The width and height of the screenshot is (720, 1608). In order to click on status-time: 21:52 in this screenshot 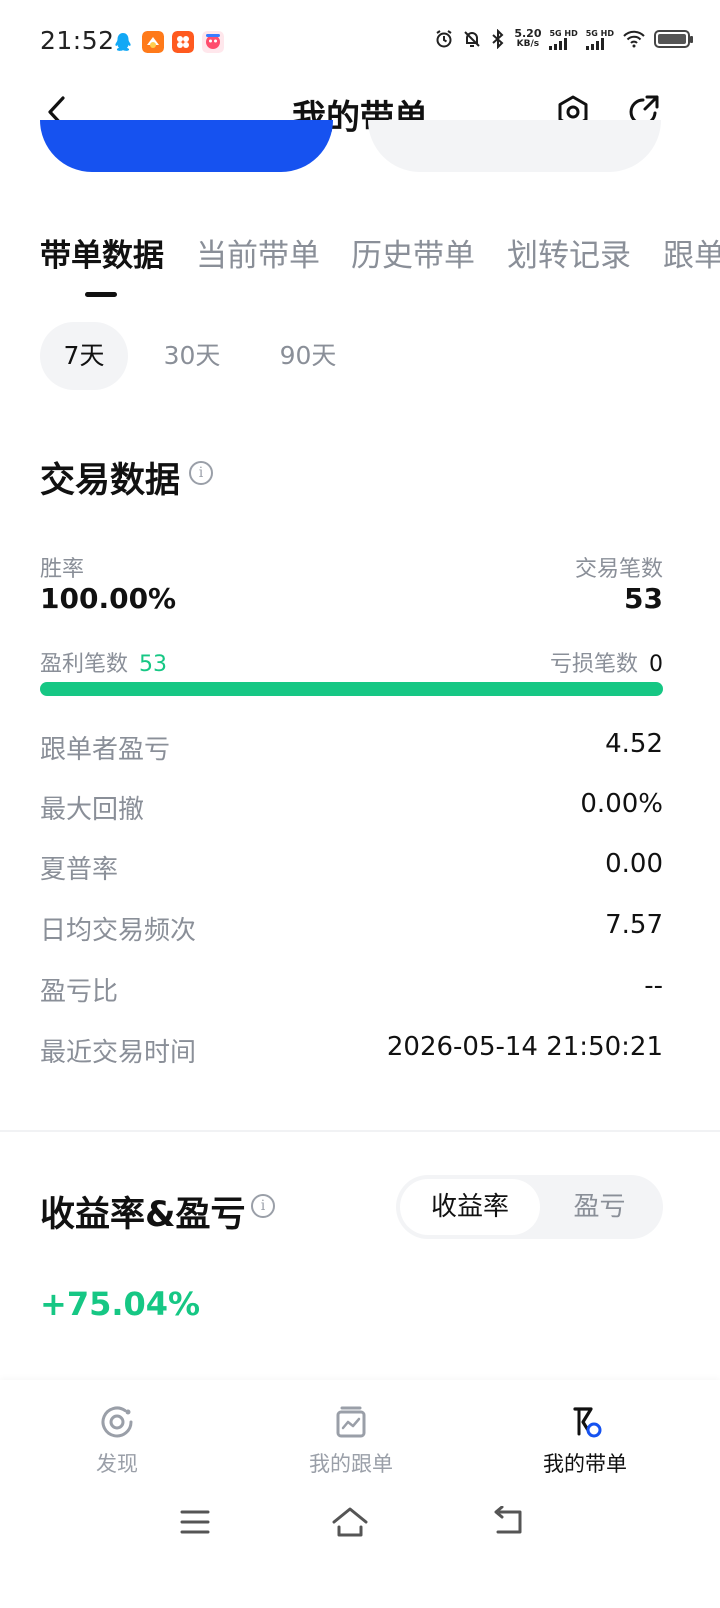, I will do `click(77, 40)`.